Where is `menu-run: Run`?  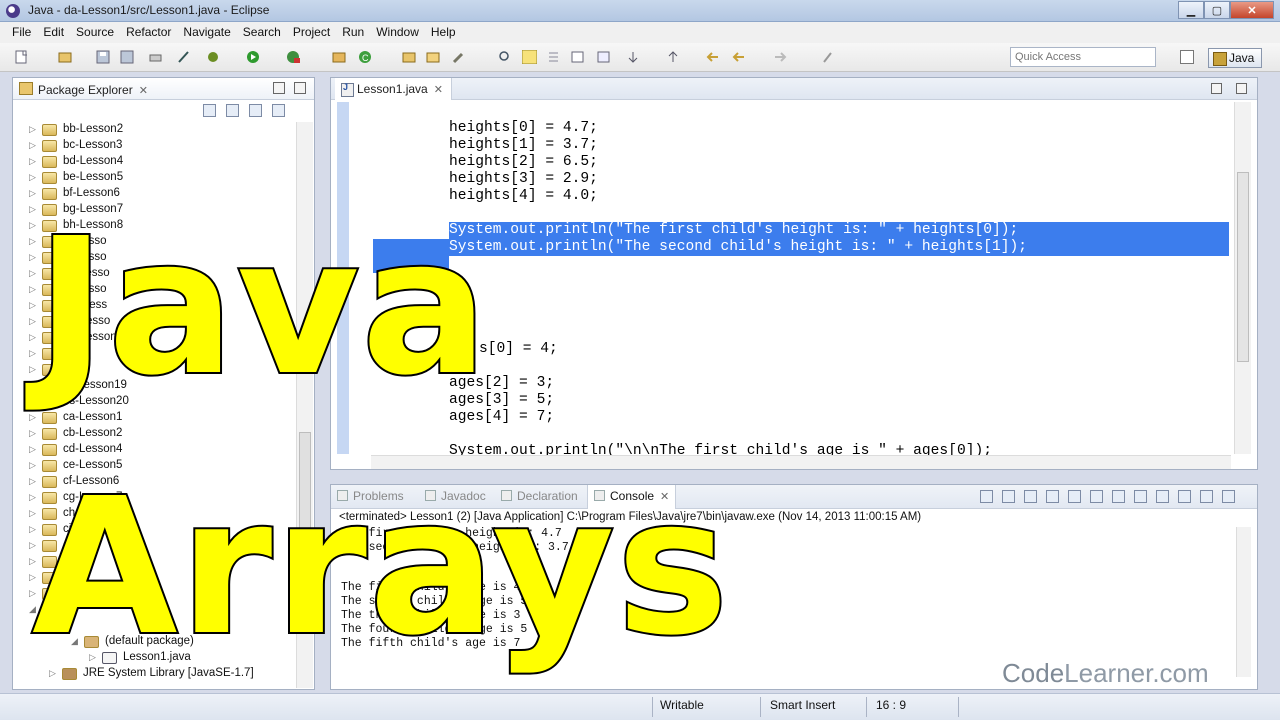 menu-run: Run is located at coordinates (353, 32).